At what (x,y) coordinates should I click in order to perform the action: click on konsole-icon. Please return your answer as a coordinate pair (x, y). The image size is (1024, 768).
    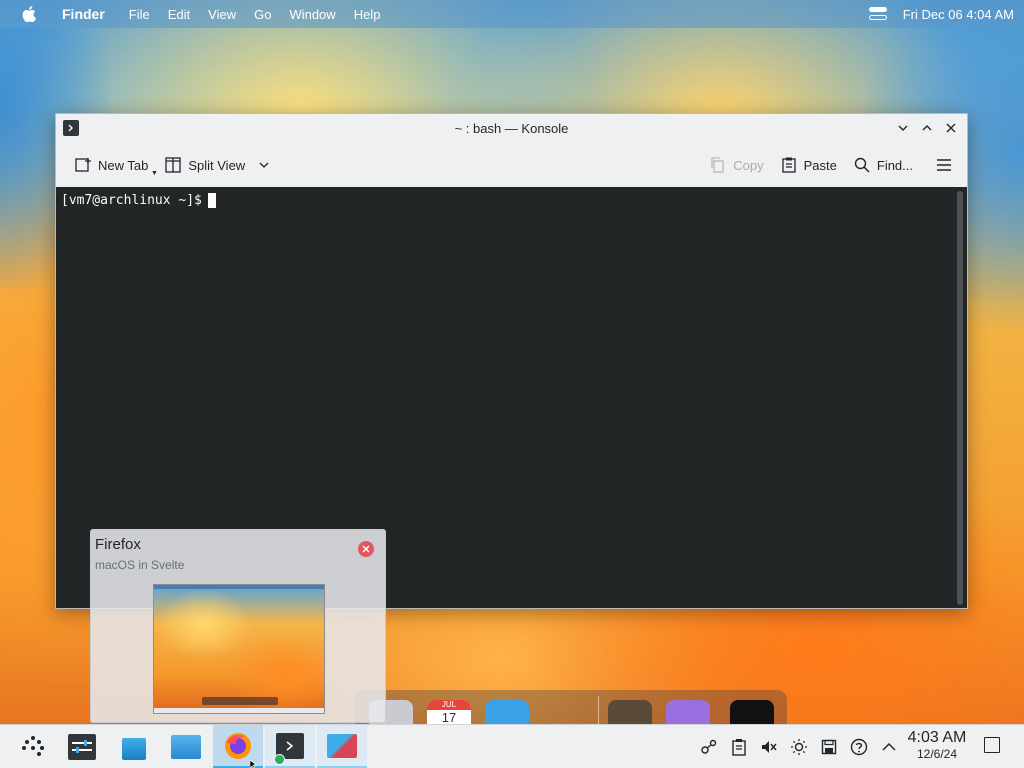
    Looking at the image, I should click on (289, 748).